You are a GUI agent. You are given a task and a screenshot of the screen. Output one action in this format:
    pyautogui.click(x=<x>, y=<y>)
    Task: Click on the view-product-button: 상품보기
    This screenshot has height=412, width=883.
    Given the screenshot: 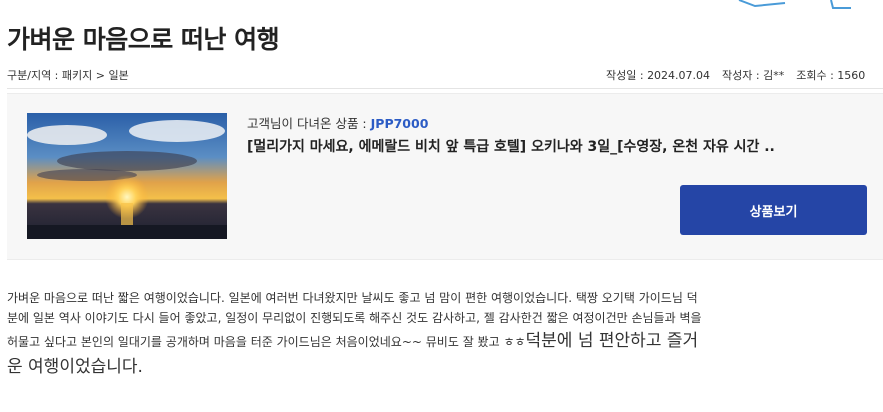 What is the action you would take?
    pyautogui.click(x=773, y=210)
    